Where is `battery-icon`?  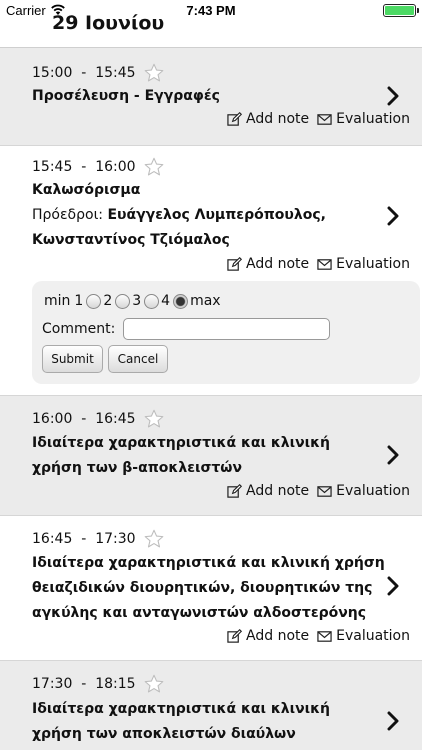
battery-icon is located at coordinates (401, 10).